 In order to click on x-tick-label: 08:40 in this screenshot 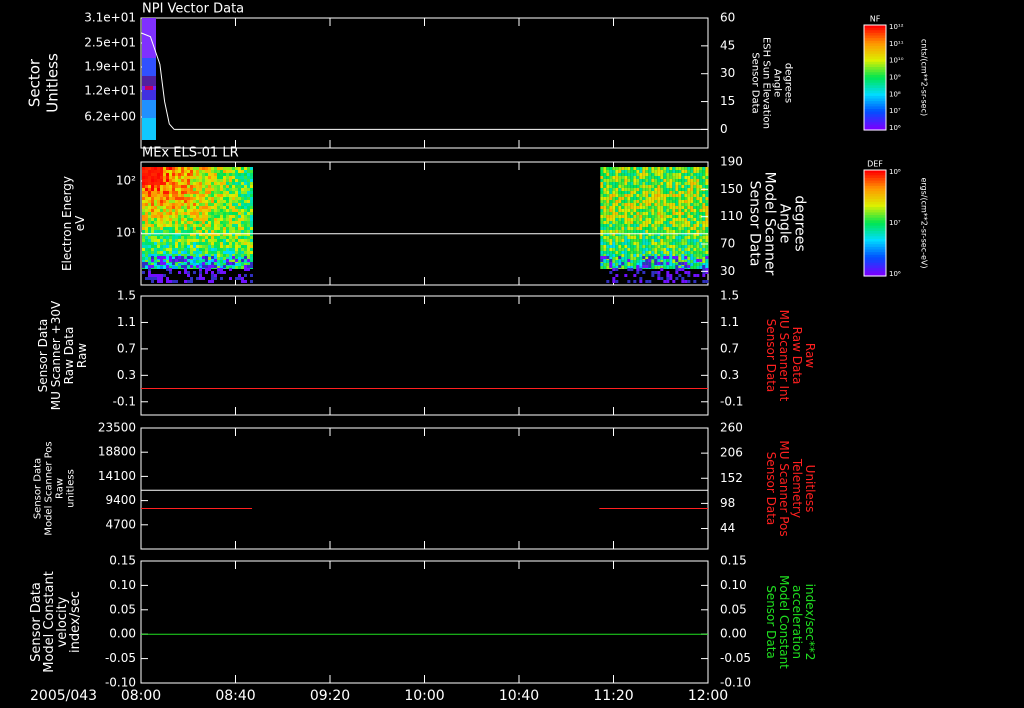, I will do `click(235, 696)`.